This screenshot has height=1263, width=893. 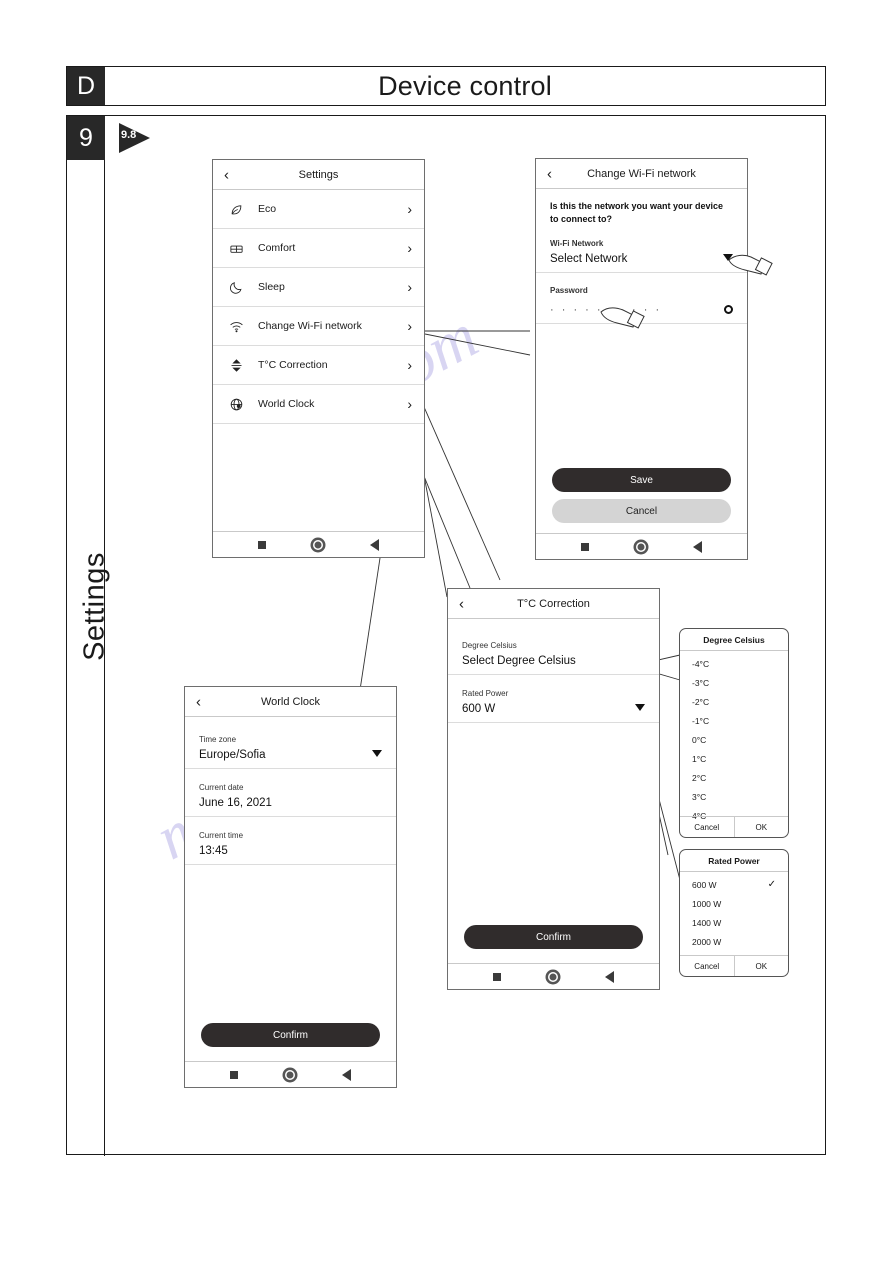 I want to click on dialog-option-label: -4°C, so click(x=701, y=663).